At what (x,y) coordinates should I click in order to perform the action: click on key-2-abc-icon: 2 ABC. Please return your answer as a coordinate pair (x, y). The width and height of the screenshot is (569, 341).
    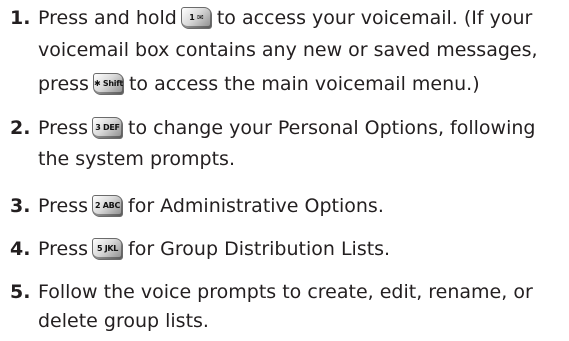
    Looking at the image, I should click on (108, 206).